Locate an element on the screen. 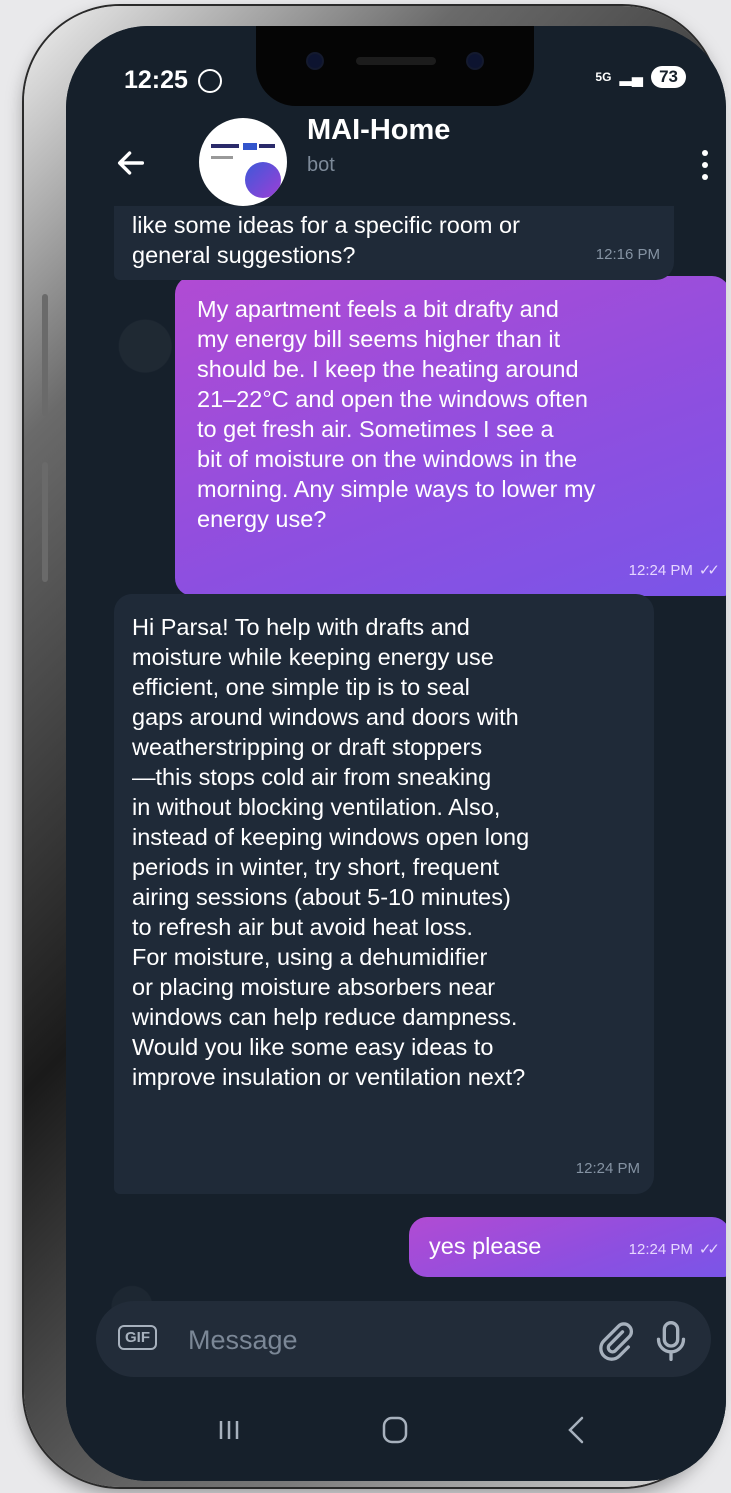  chat-title: MAI-Home is located at coordinates (378, 130).